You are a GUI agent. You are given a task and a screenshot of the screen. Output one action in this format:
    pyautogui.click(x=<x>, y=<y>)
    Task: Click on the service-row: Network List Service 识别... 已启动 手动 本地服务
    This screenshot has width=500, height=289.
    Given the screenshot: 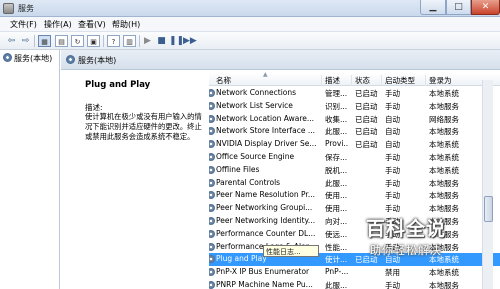 What is the action you would take?
    pyautogui.click(x=354, y=106)
    